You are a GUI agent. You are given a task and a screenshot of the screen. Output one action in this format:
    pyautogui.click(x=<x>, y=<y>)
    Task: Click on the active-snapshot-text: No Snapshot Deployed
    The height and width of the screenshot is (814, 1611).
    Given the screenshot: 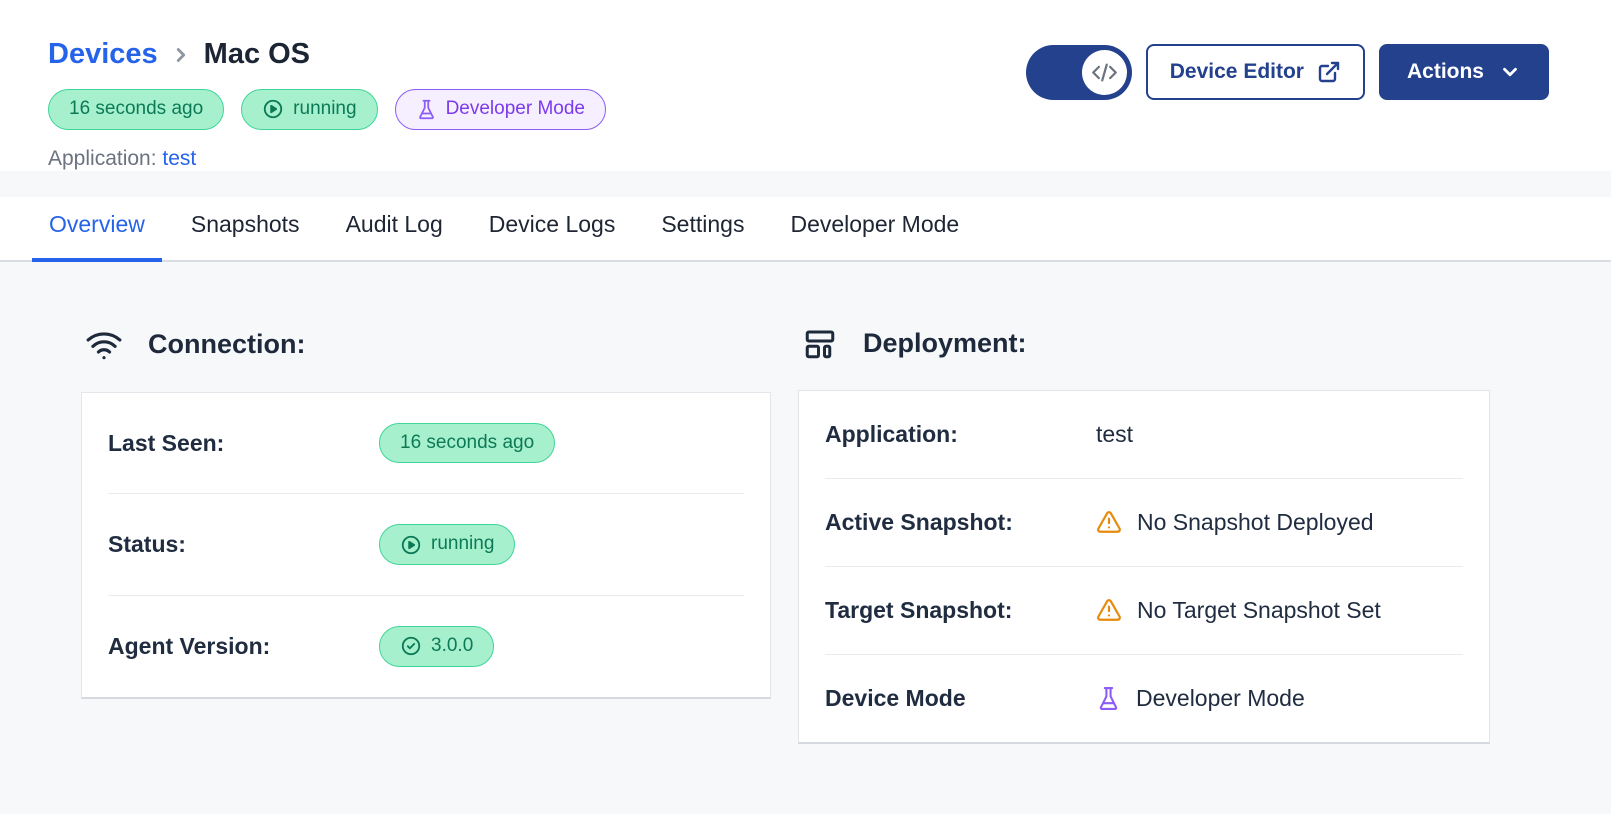 What is the action you would take?
    pyautogui.click(x=1255, y=521)
    